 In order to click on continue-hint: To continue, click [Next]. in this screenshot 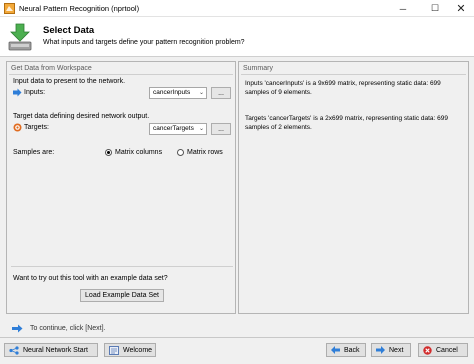, I will do `click(58, 328)`.